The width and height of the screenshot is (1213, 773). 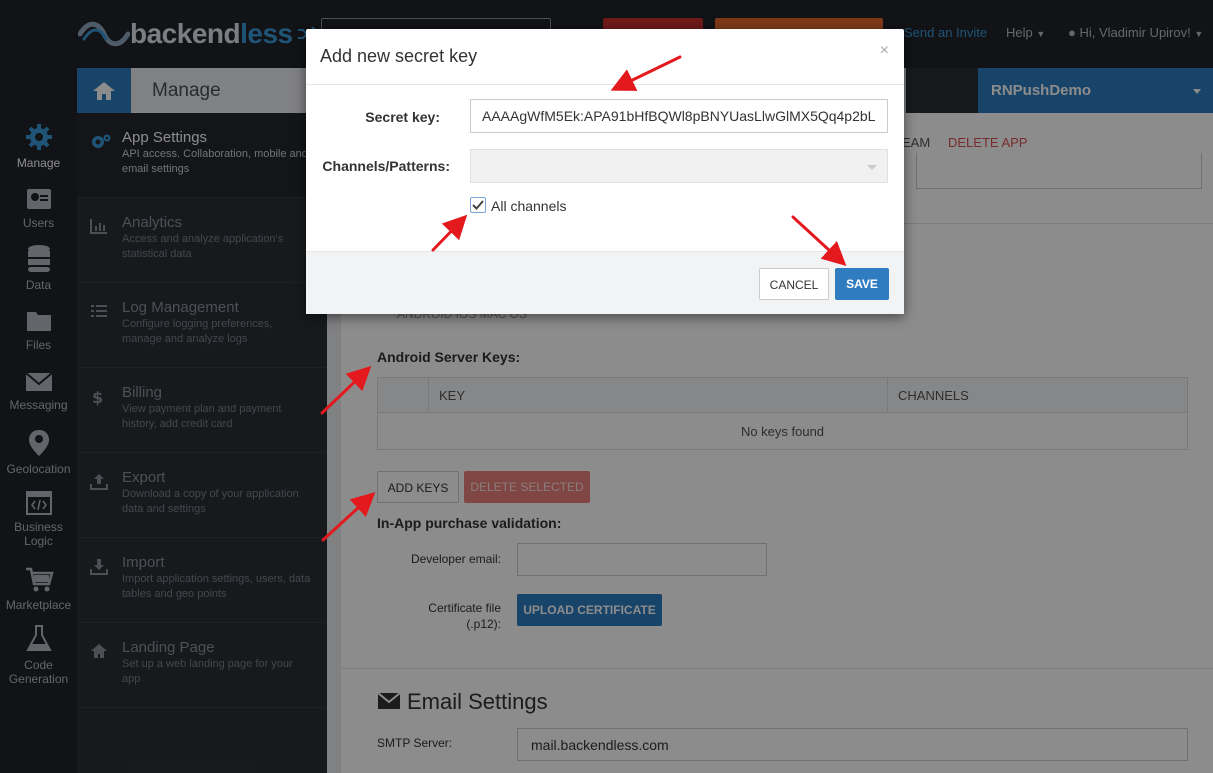 What do you see at coordinates (605, 282) in the screenshot?
I see `dialog-footer: CANCEL SAVE` at bounding box center [605, 282].